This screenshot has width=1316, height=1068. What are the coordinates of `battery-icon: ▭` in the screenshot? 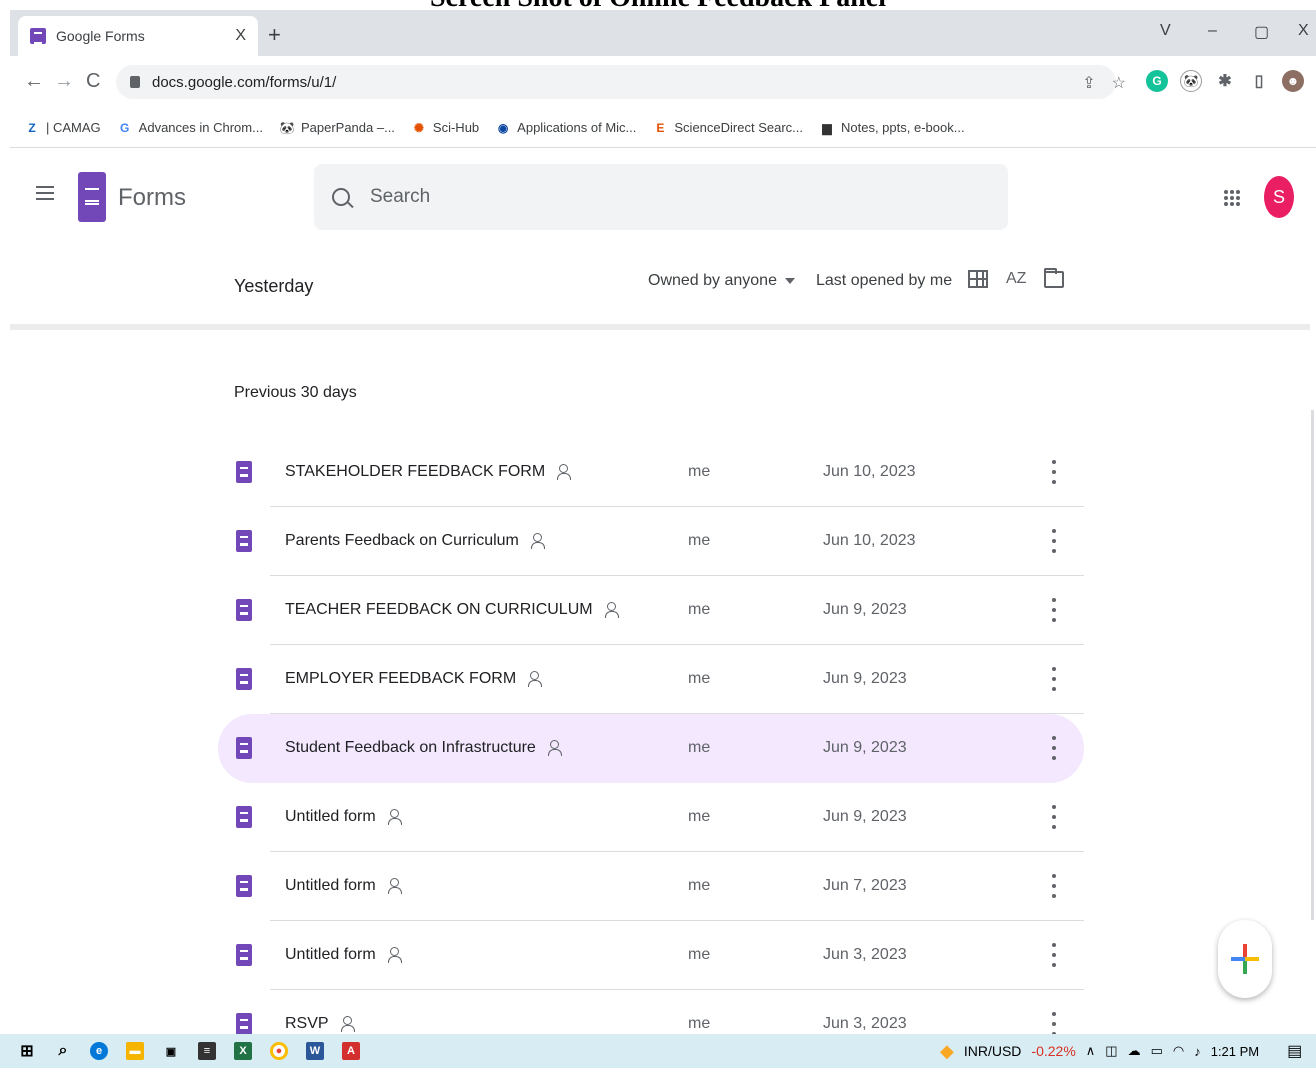 It's located at (1157, 1051).